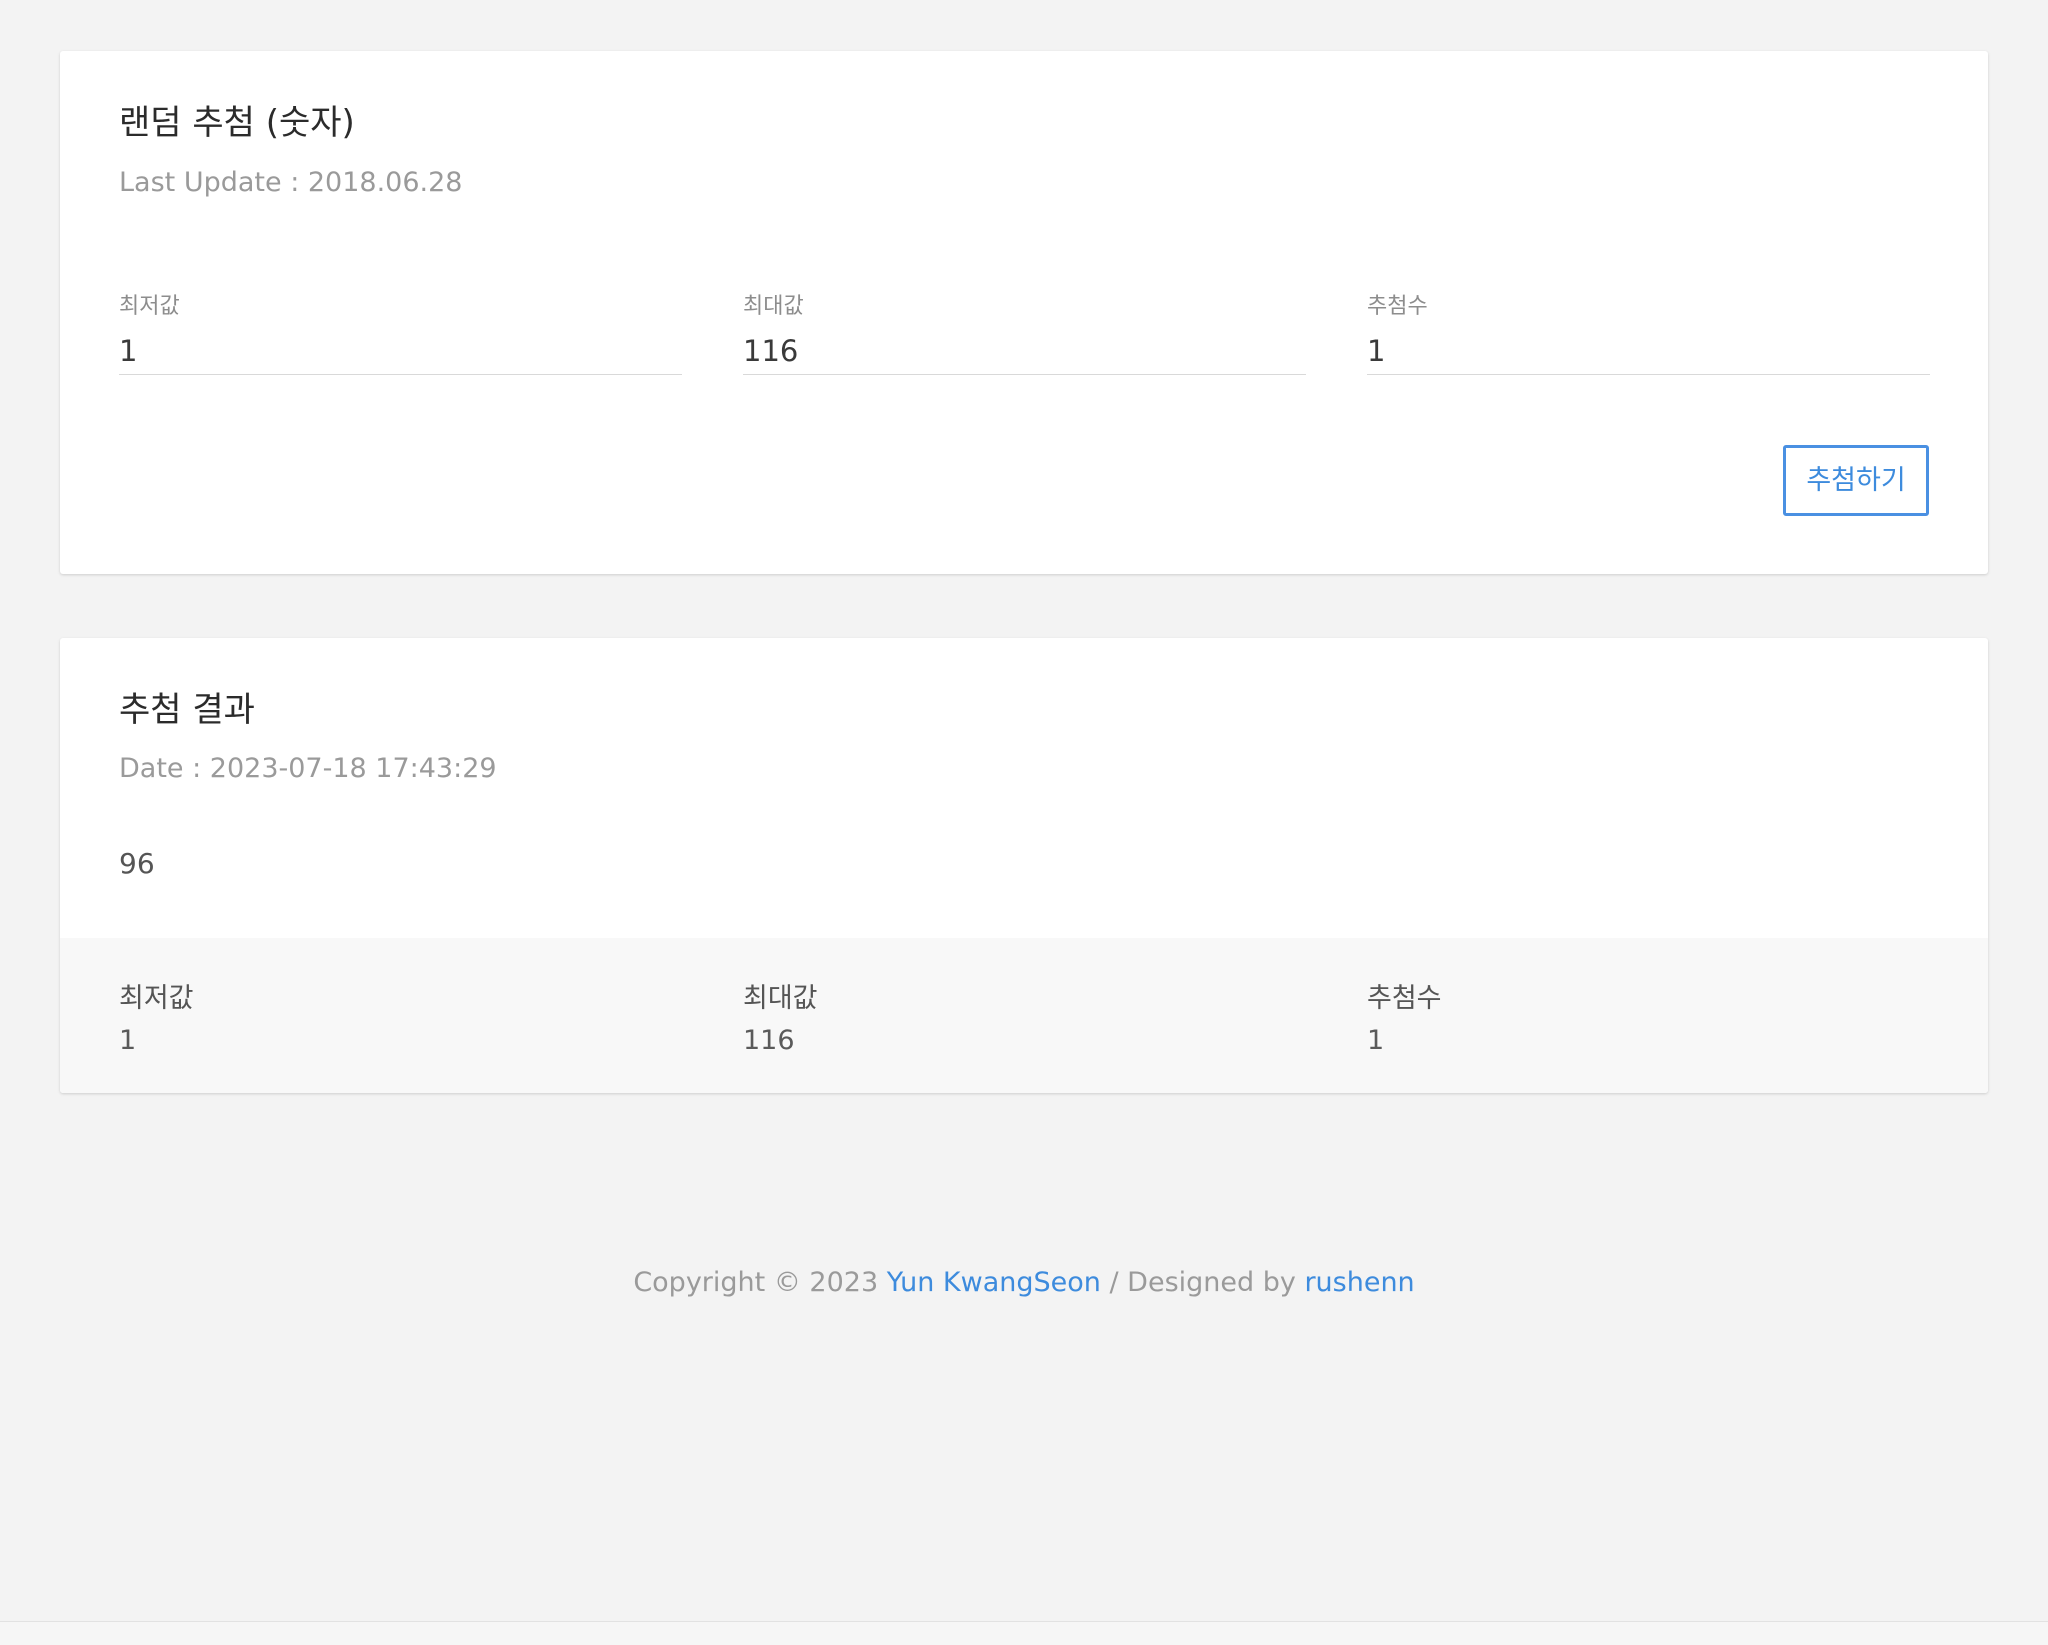 The height and width of the screenshot is (1645, 2048). I want to click on last-update-text: Last Update : 2018.06.28, so click(291, 182).